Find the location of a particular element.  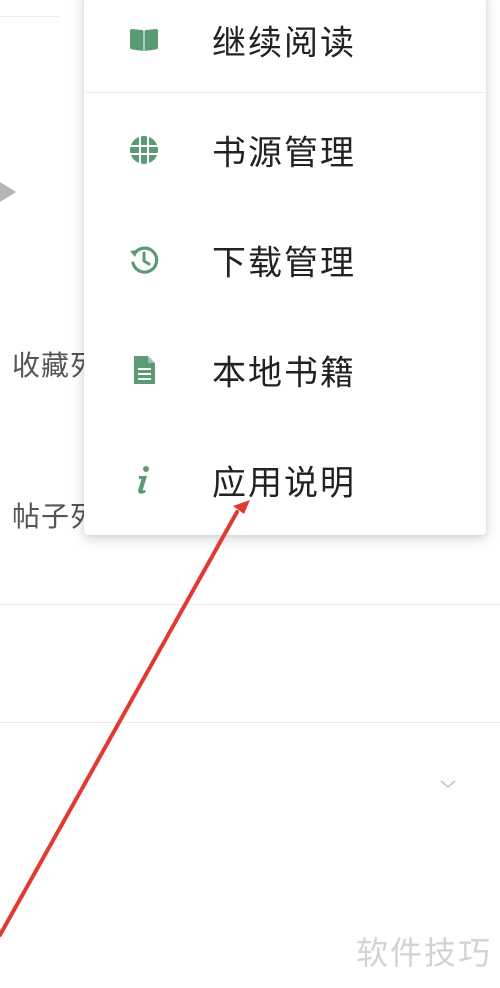

menu-item-label: 下载管理 is located at coordinates (284, 263).